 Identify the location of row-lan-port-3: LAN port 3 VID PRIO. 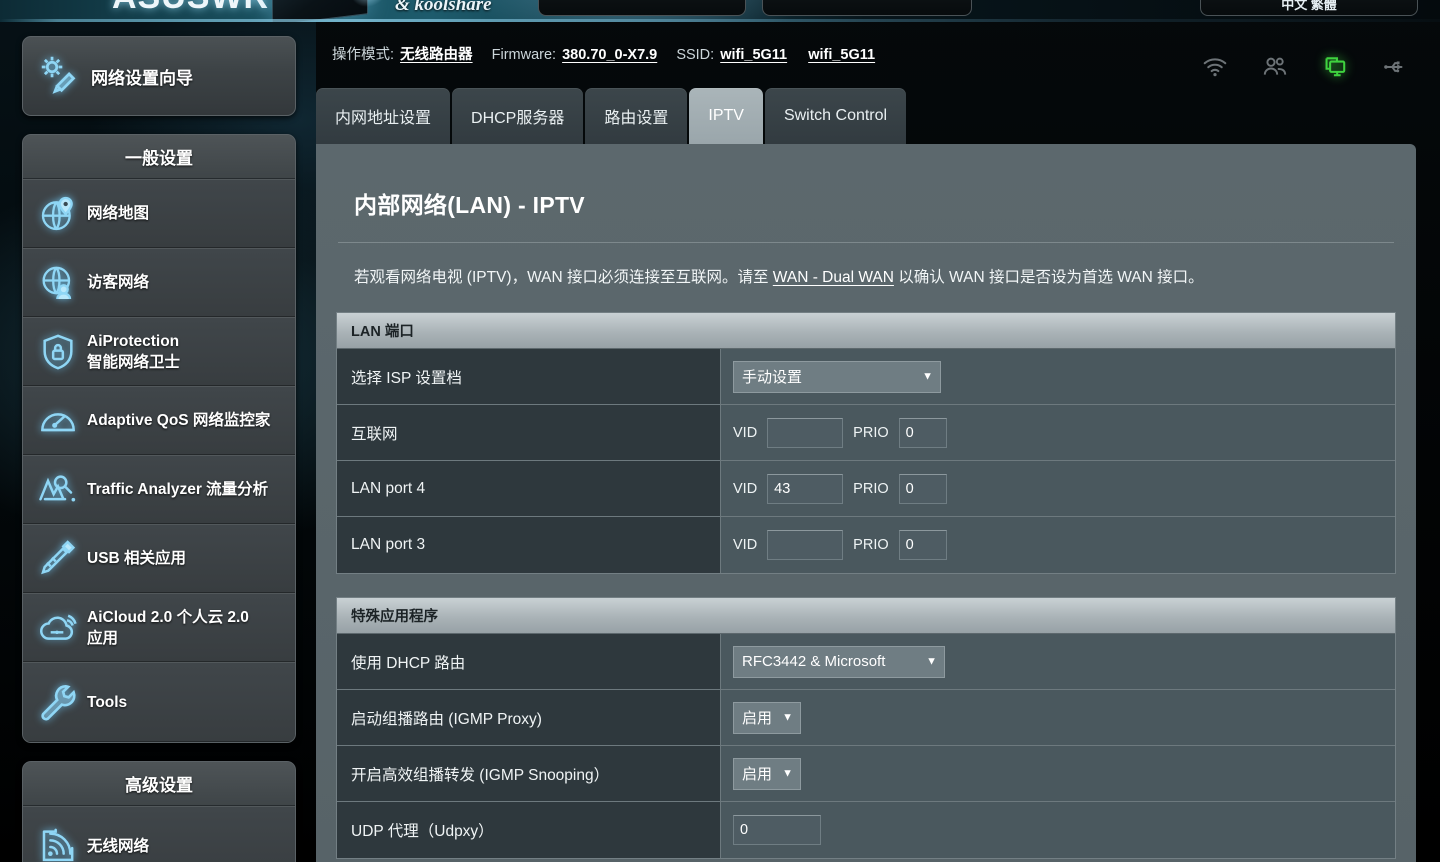
(866, 545).